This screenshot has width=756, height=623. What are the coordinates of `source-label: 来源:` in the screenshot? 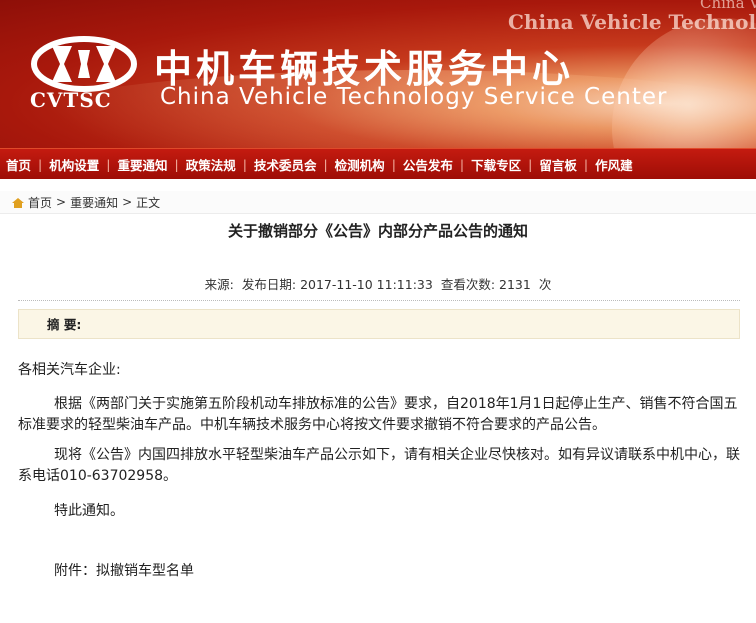 It's located at (219, 284).